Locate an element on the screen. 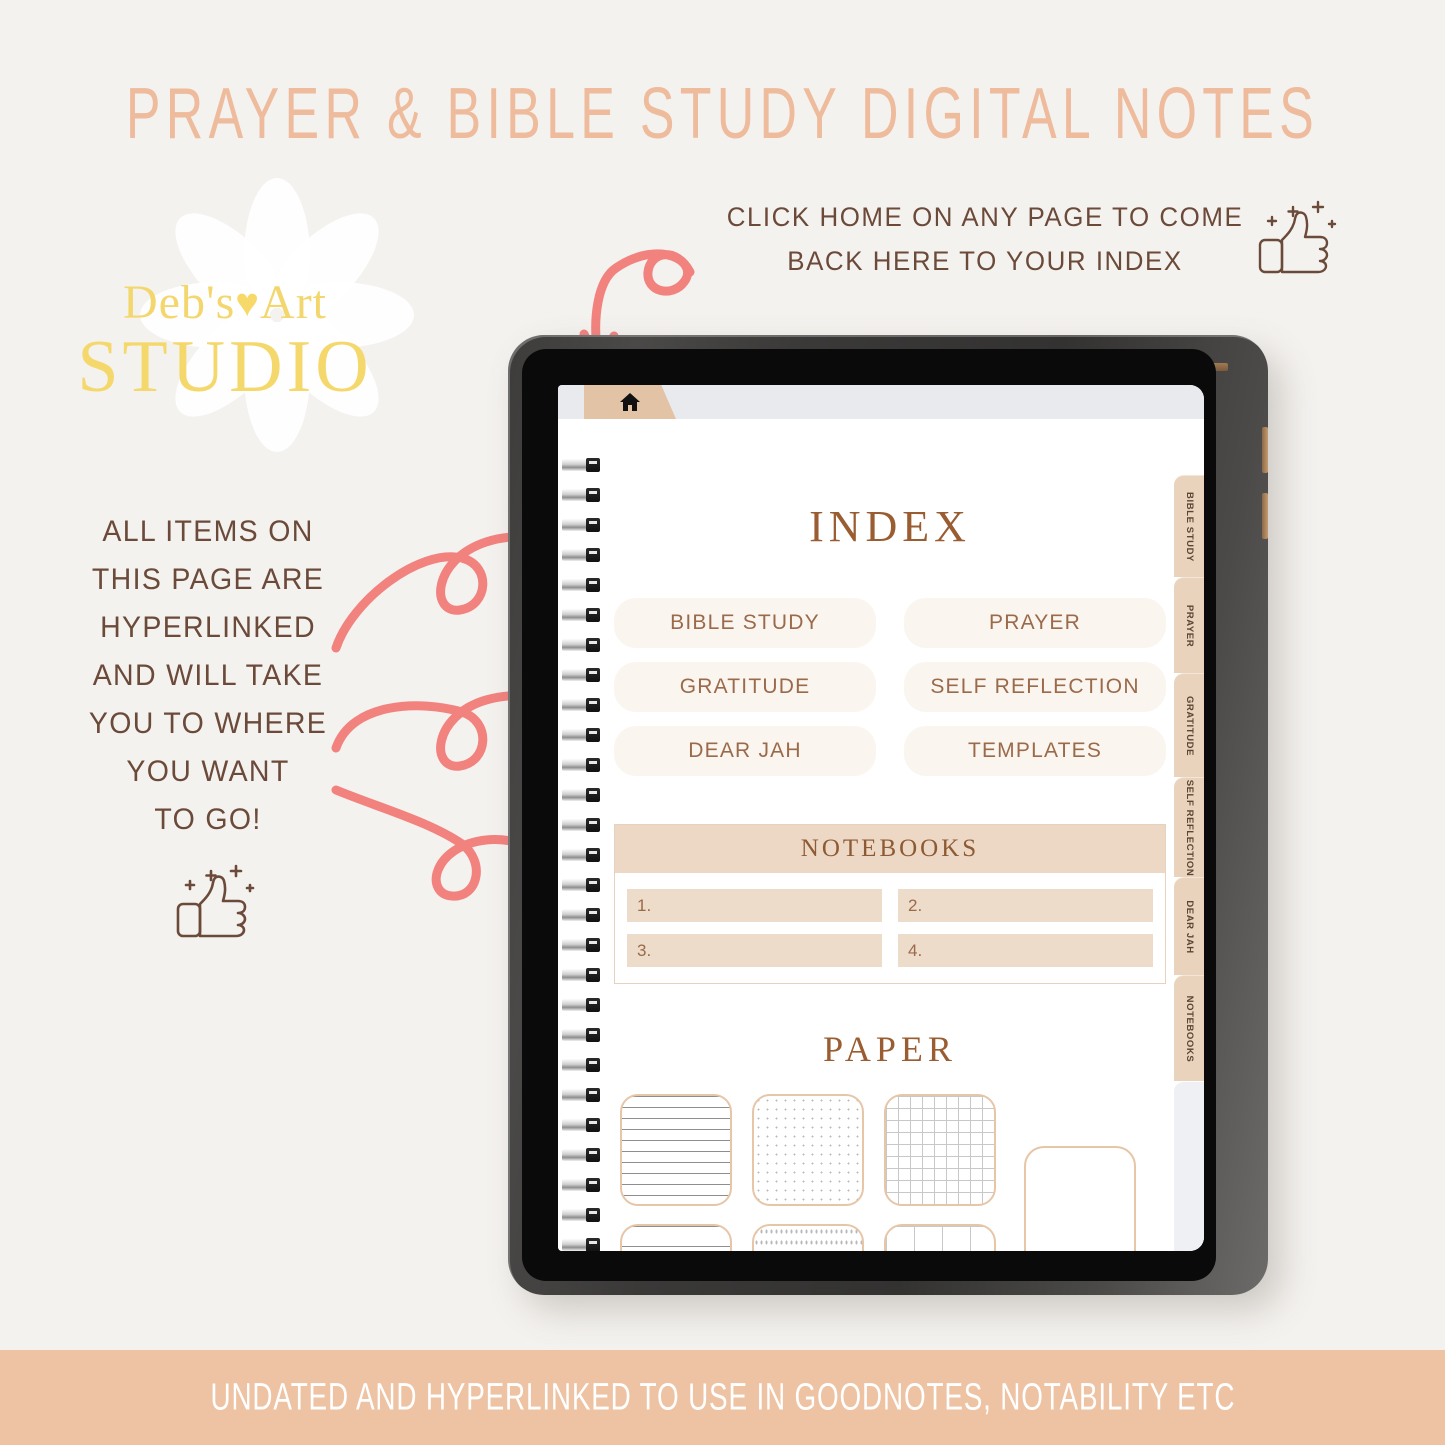 This screenshot has height=1445, width=1445. logo-art: Art is located at coordinates (294, 302).